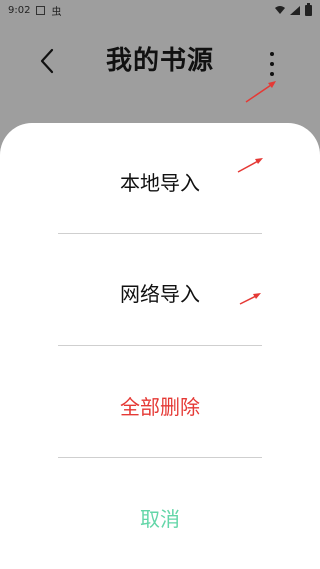 The width and height of the screenshot is (320, 569). Describe the element at coordinates (160, 10) in the screenshot. I see `status-bar: 9:02 虫` at that location.